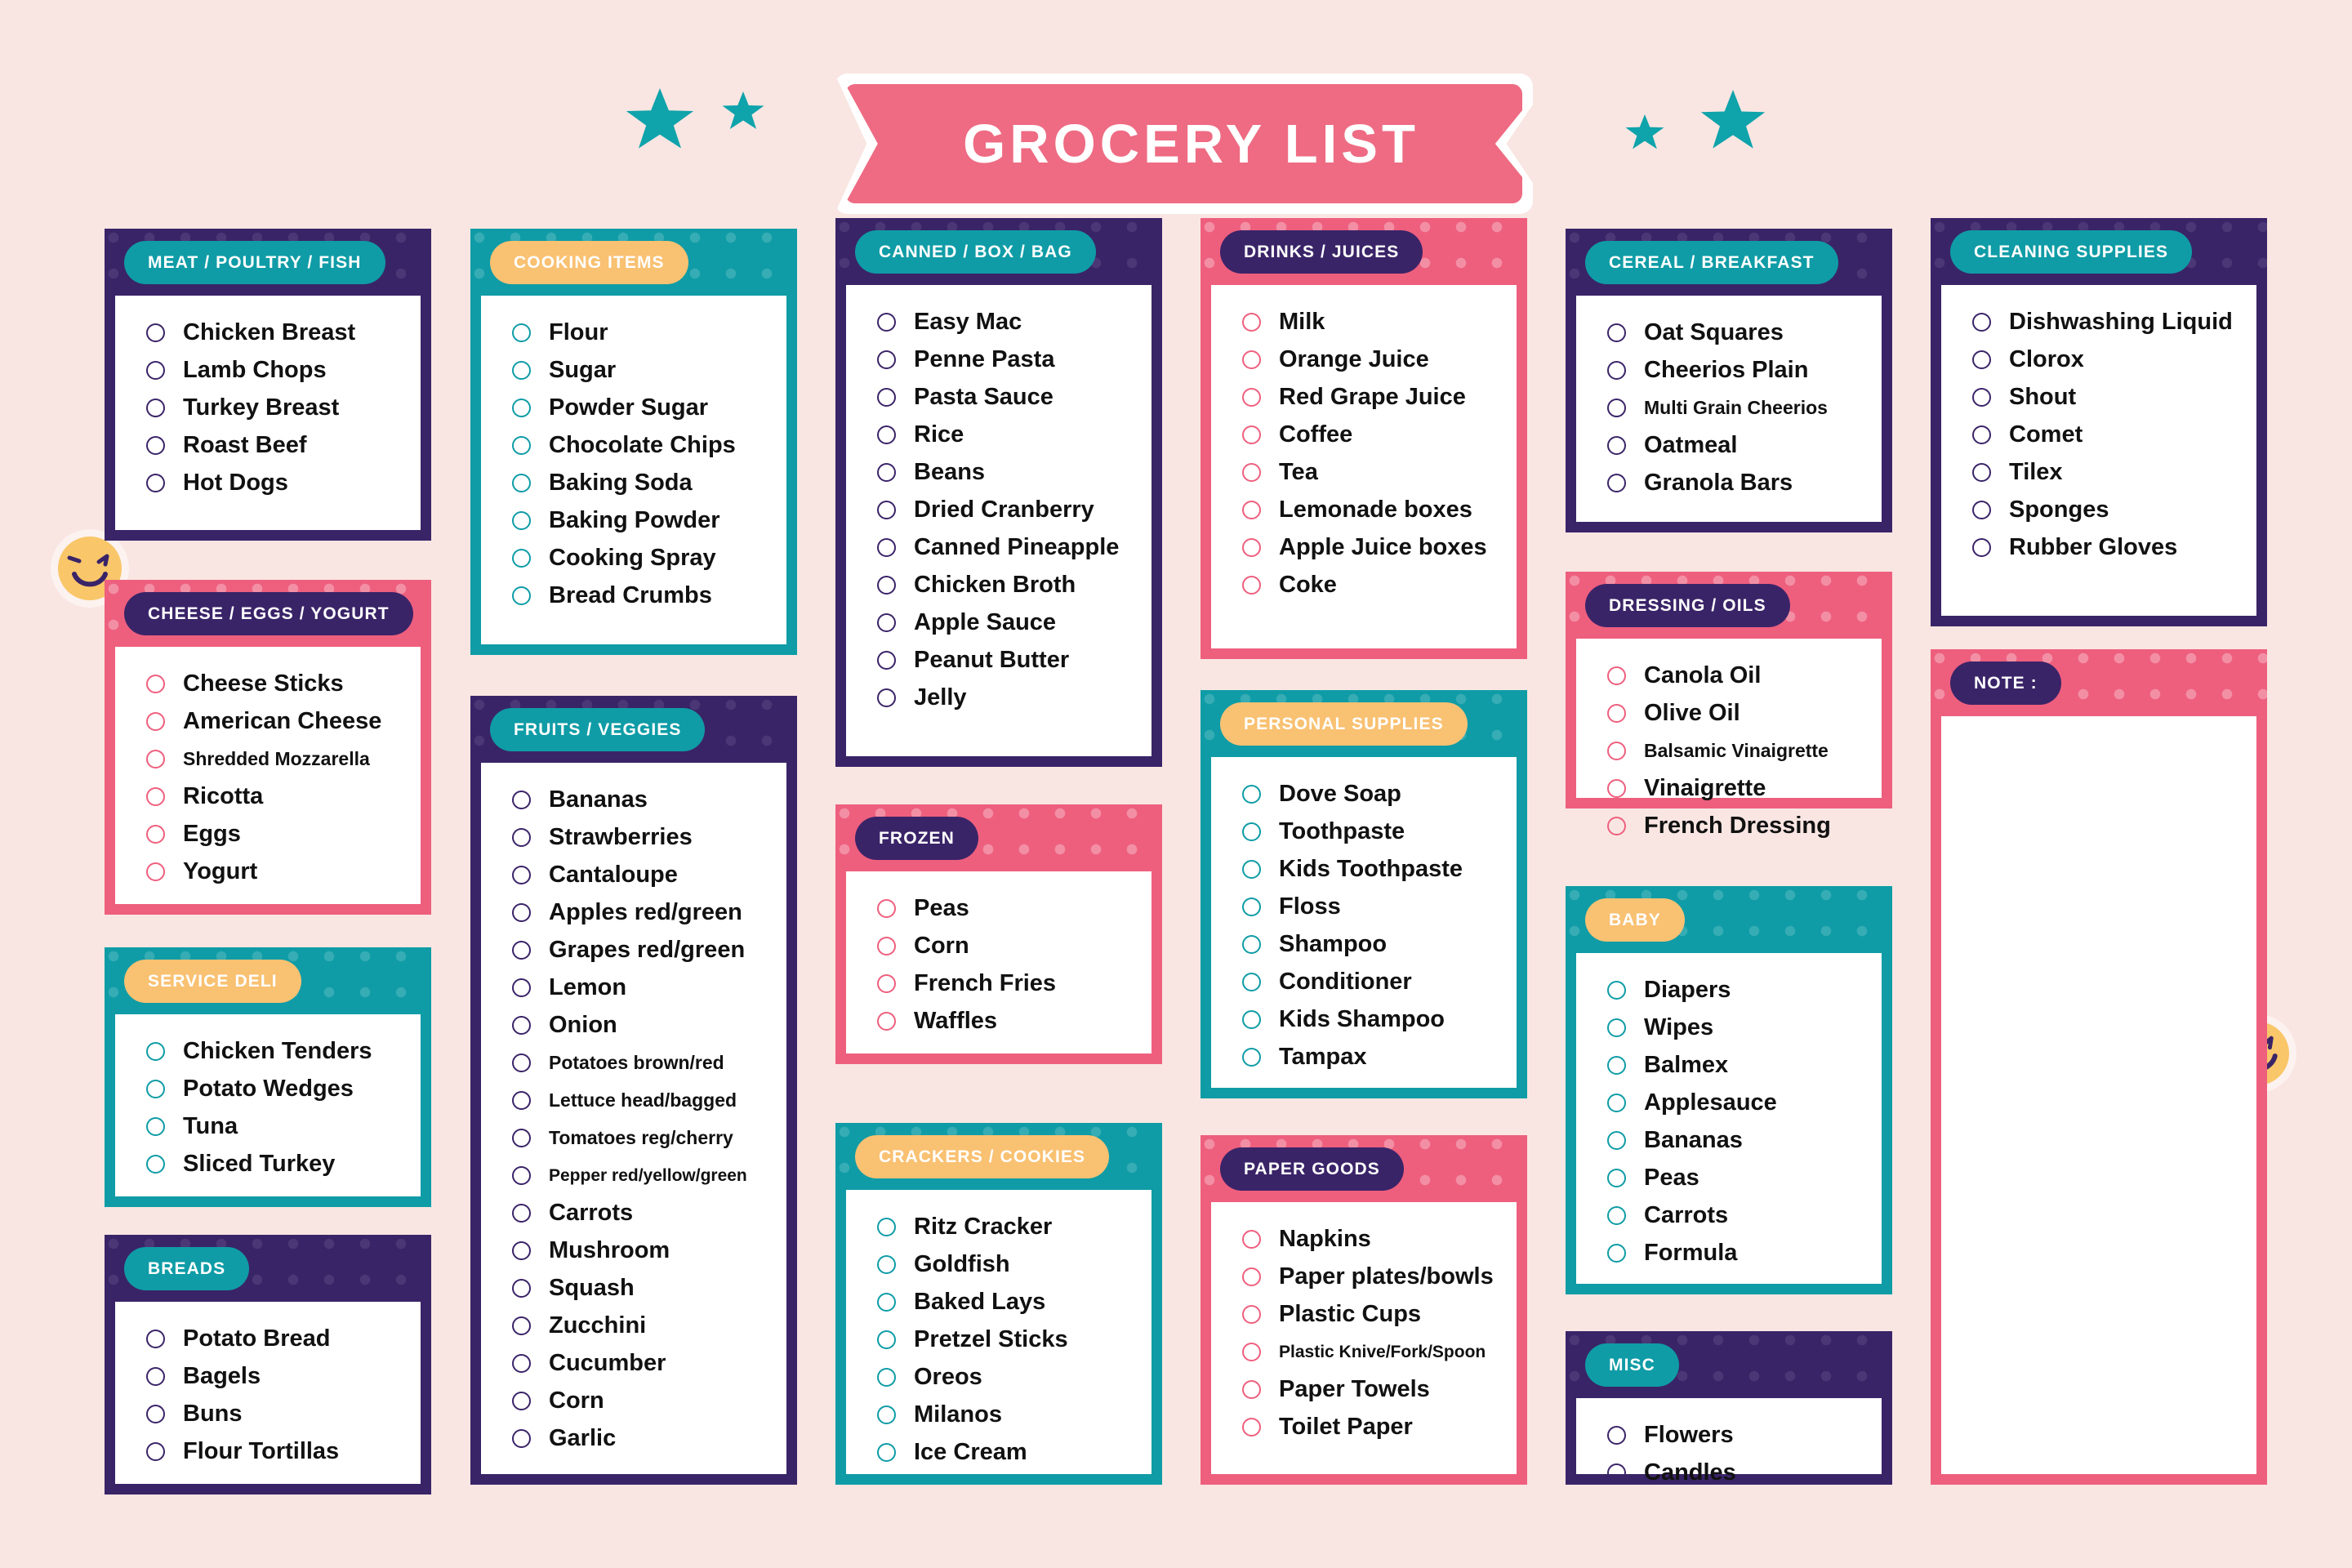  I want to click on checklist-item: Pretzel Sticks, so click(999, 1339).